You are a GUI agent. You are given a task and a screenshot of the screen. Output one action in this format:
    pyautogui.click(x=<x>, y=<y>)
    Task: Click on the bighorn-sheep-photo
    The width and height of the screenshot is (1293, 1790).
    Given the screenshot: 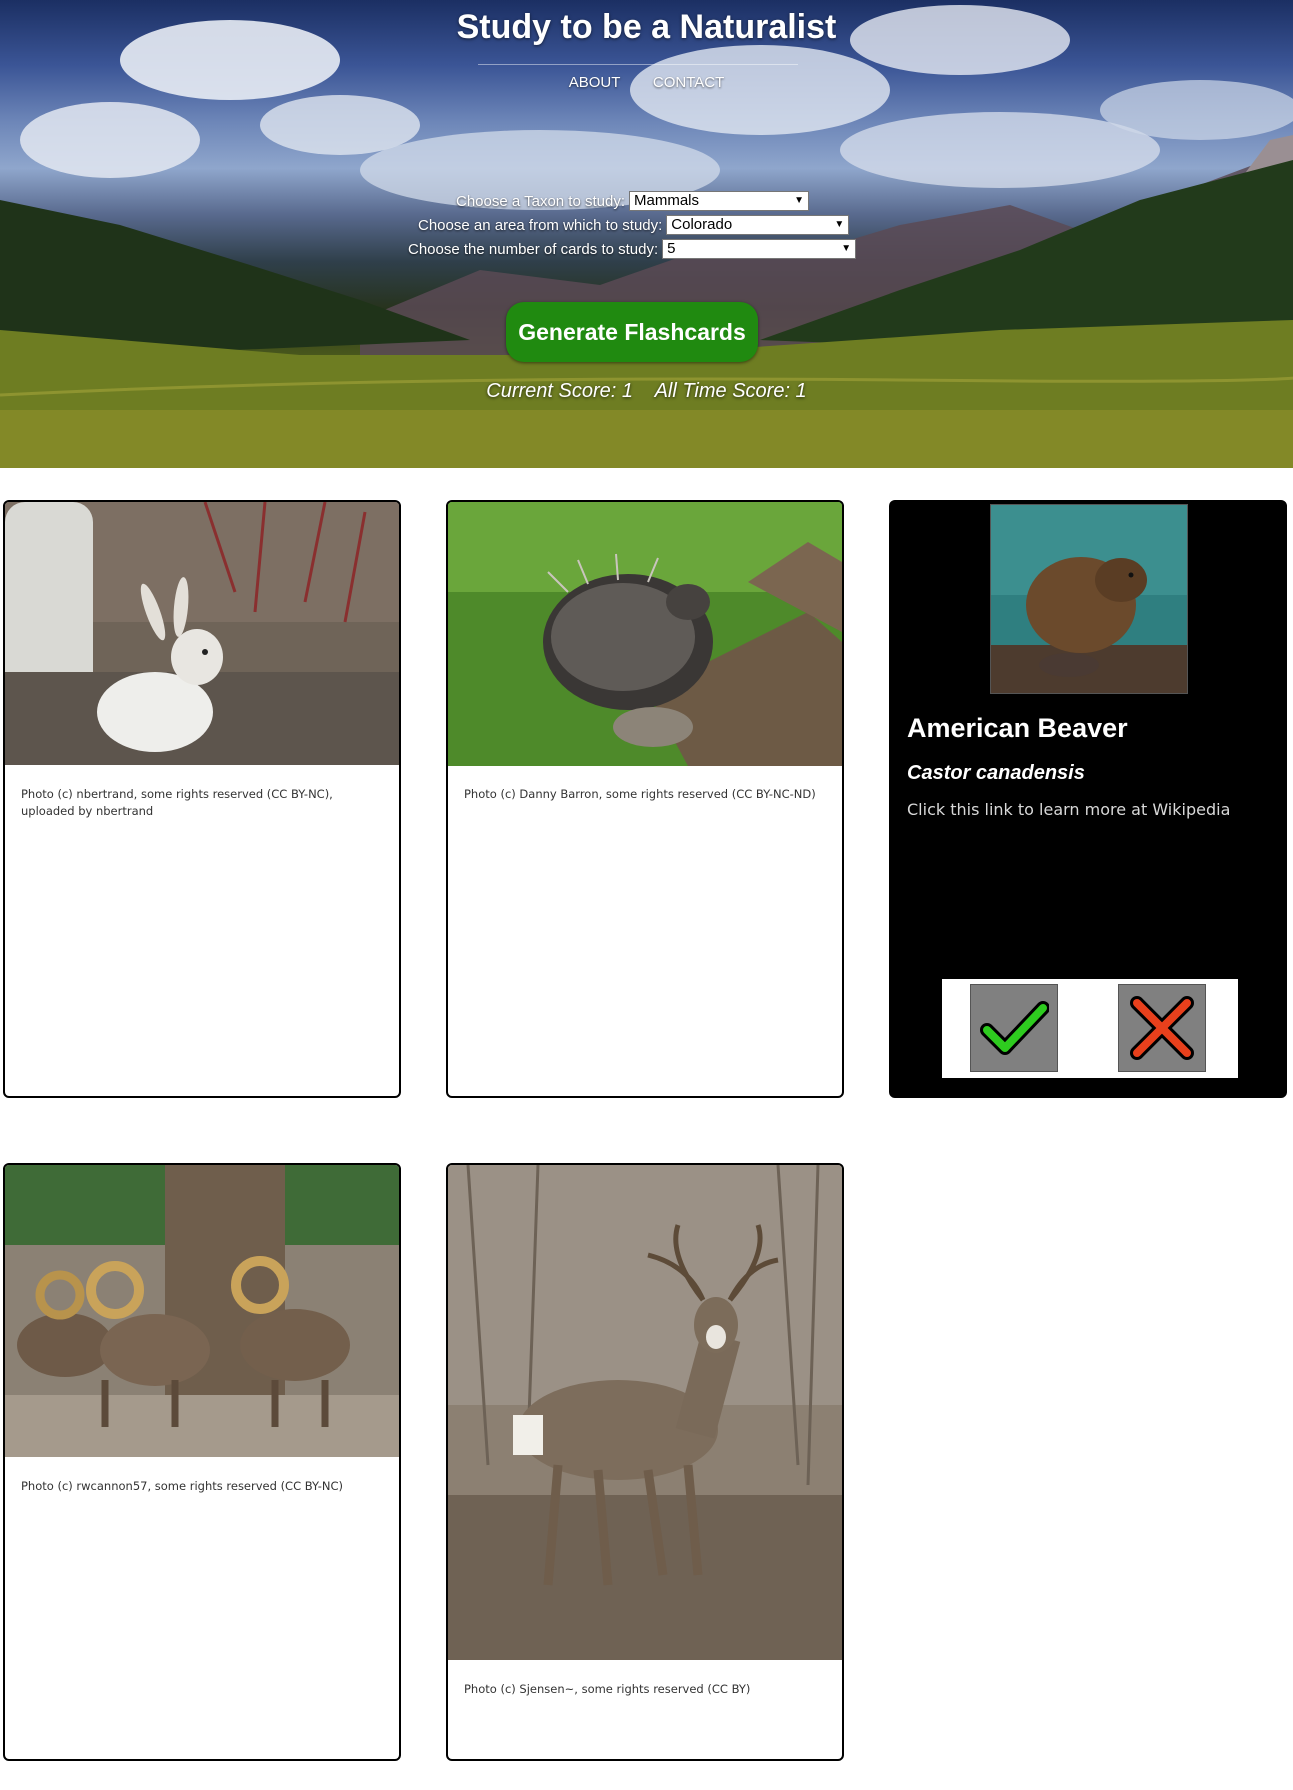 What is the action you would take?
    pyautogui.click(x=202, y=1311)
    